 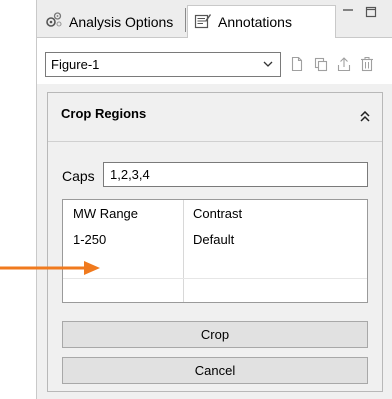 I want to click on table-cell-contrast: Default, so click(x=275, y=239).